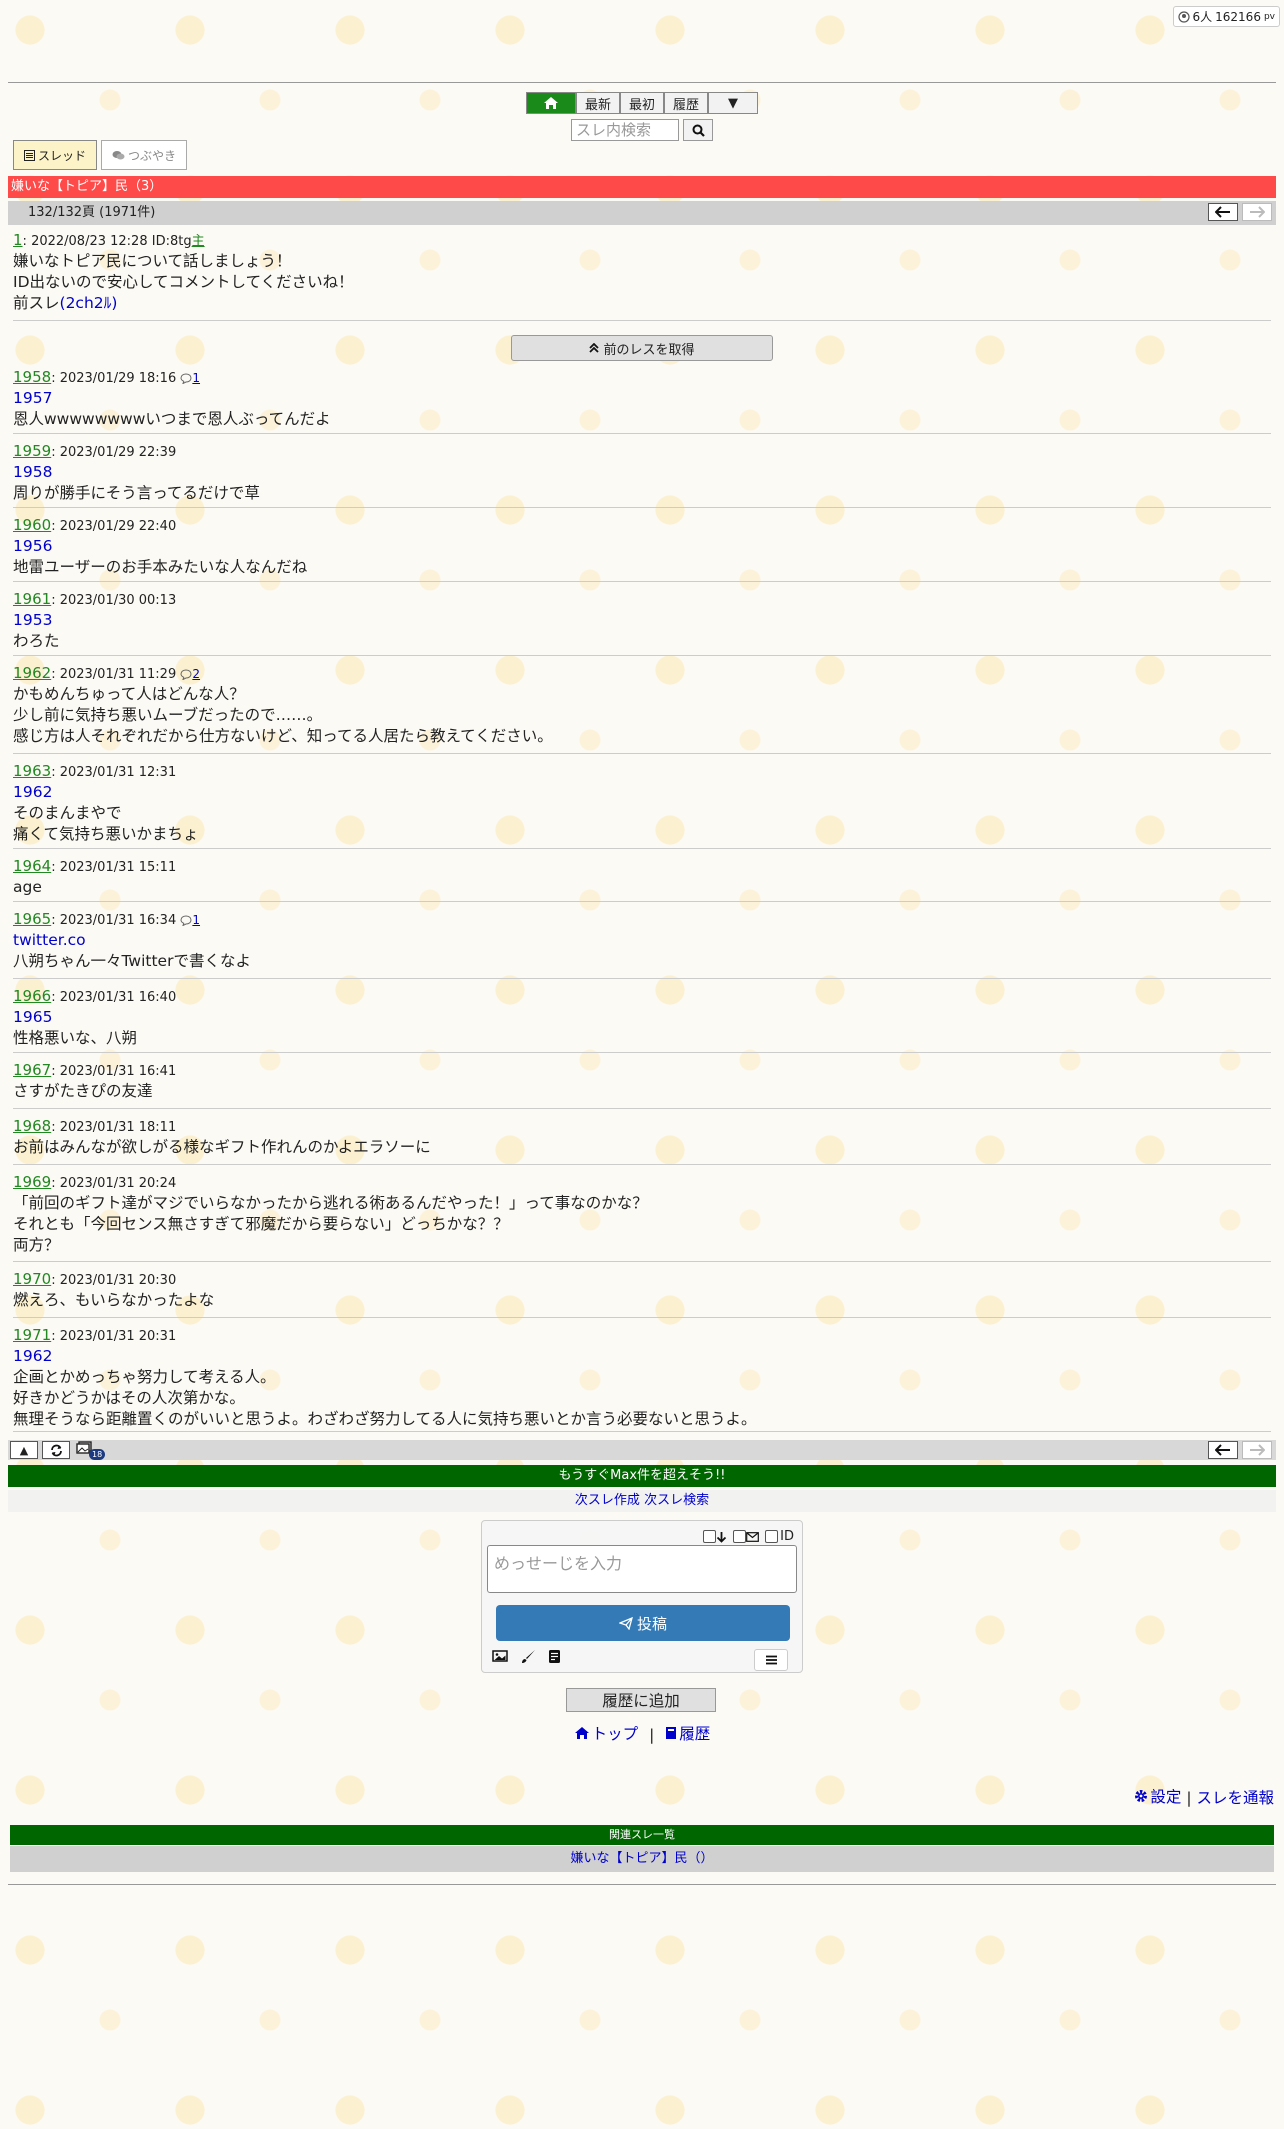 This screenshot has height=2129, width=1284. Describe the element at coordinates (56, 1450) in the screenshot. I see `refresh-button` at that location.